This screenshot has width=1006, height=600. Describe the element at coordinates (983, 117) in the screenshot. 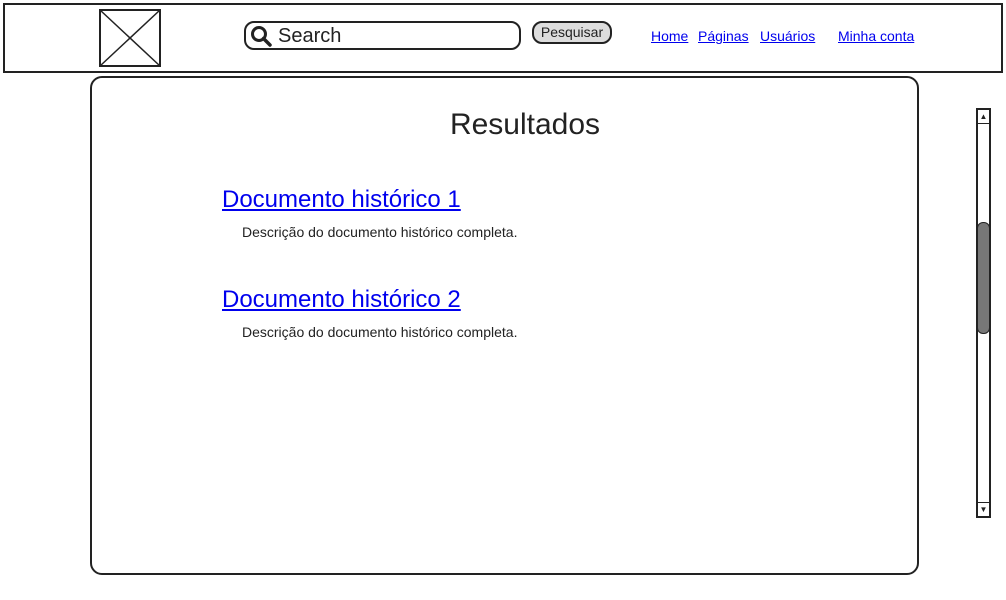

I see `scroll-up-arrow-icon: ▲` at that location.